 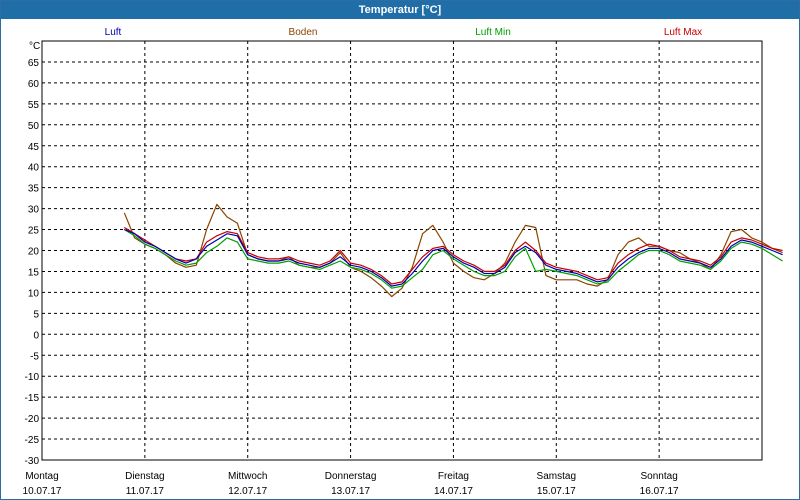 I want to click on y-tick-label: 25, so click(x=34, y=231).